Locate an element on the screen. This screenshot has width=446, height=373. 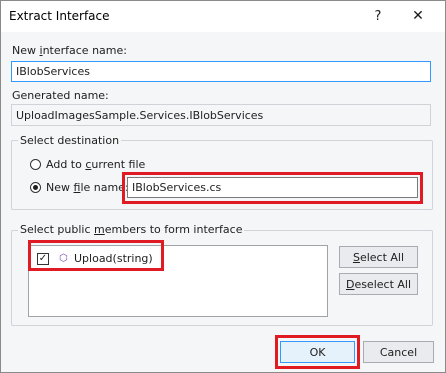
select-all-button: Select All is located at coordinates (378, 257).